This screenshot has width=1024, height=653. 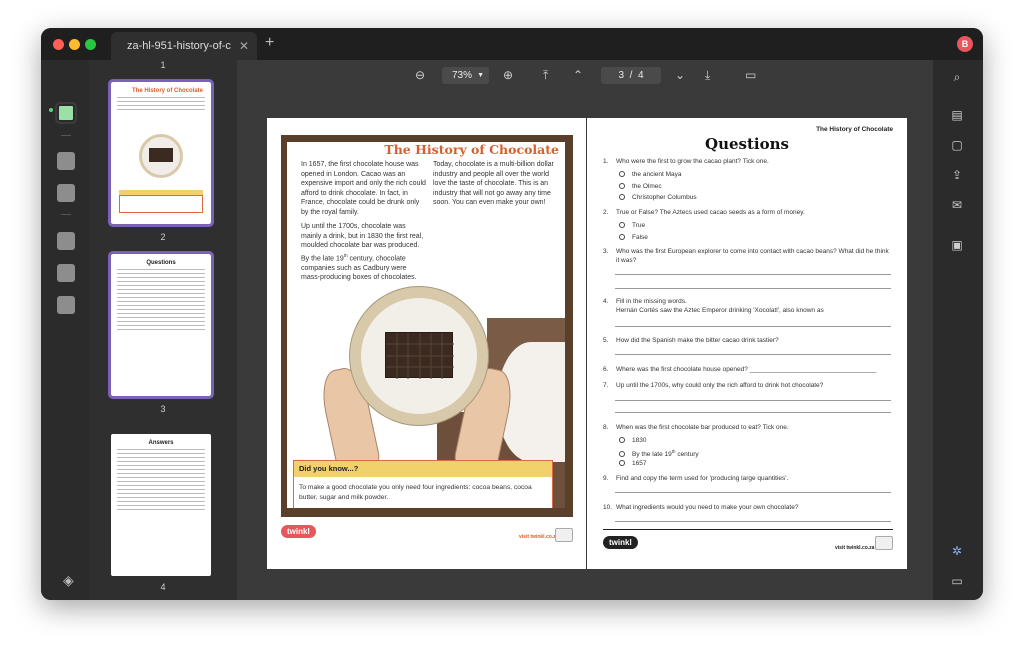 I want to click on q8-option: 1657, so click(x=632, y=463).